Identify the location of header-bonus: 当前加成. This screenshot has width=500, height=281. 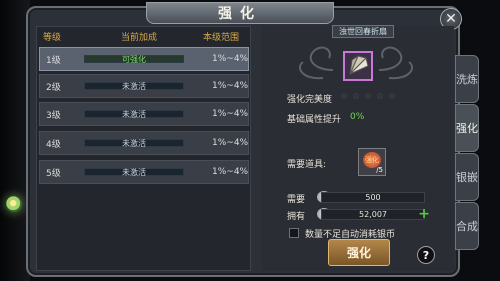
(139, 37).